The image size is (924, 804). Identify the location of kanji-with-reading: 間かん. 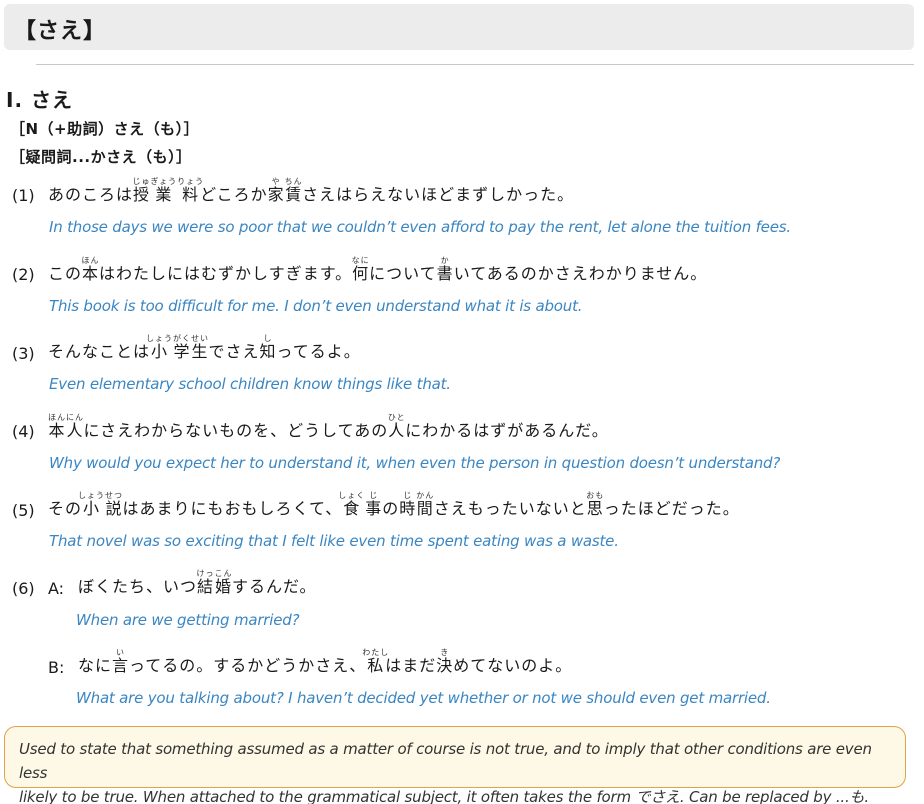
(425, 504).